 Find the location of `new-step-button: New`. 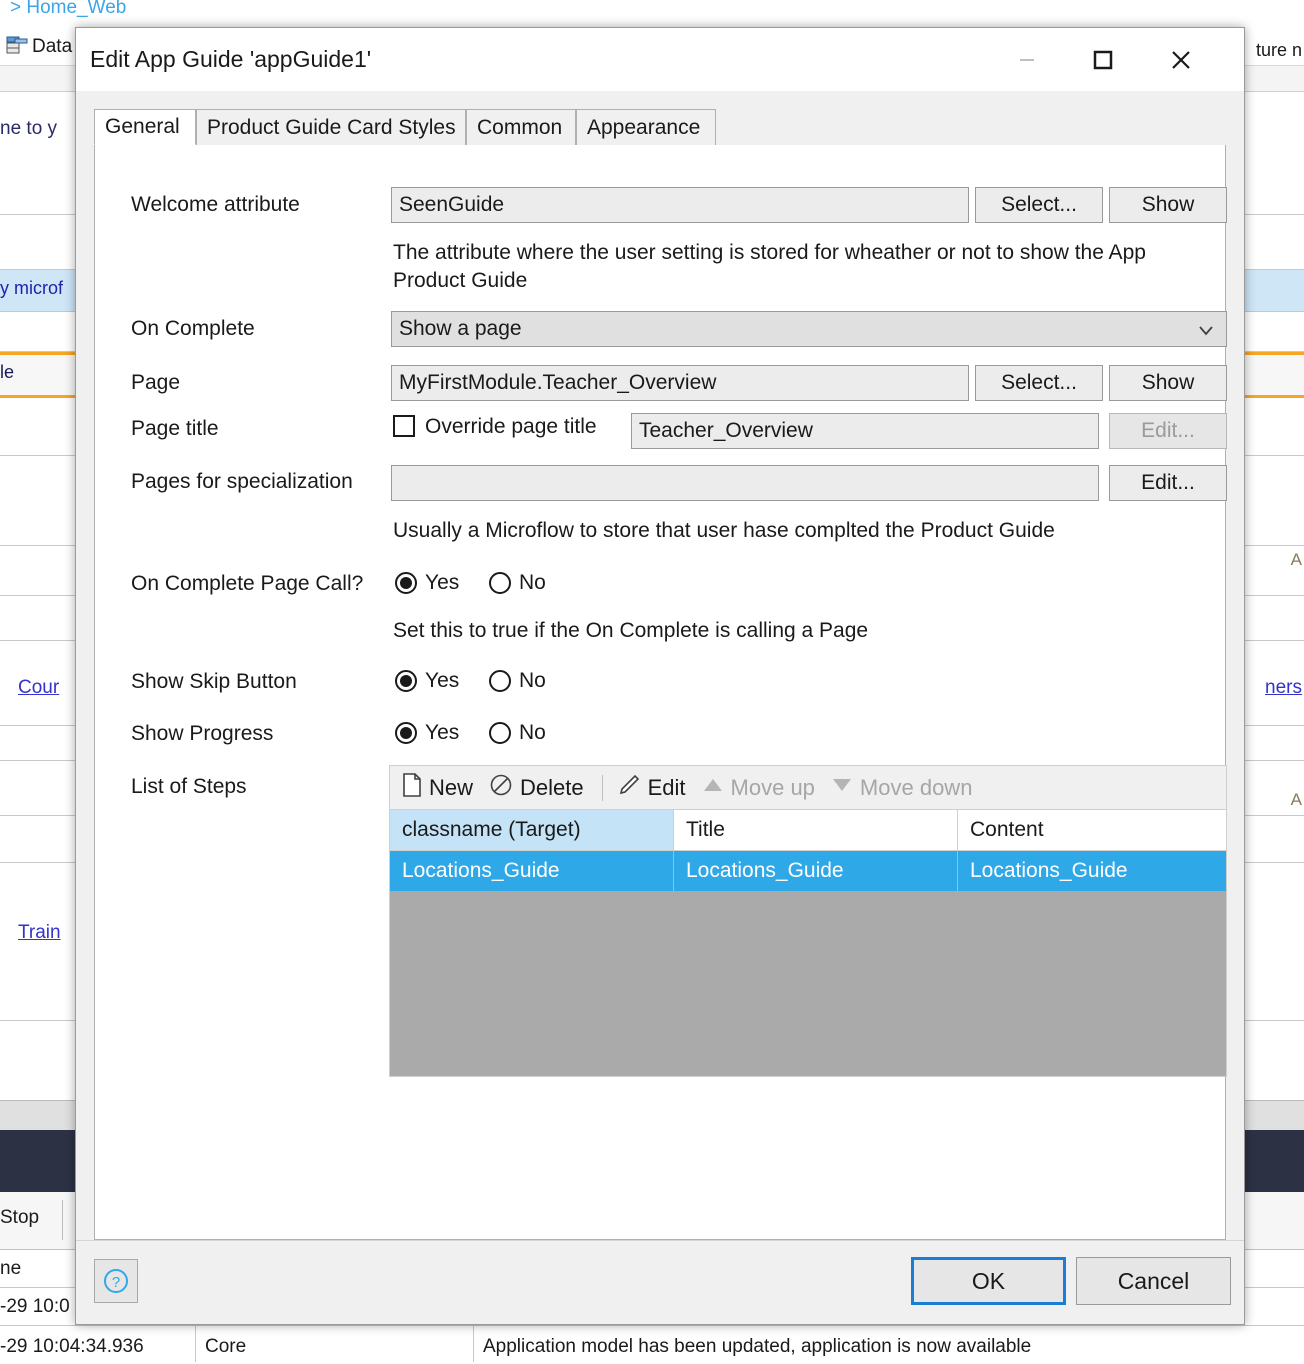

new-step-button: New is located at coordinates (437, 788).